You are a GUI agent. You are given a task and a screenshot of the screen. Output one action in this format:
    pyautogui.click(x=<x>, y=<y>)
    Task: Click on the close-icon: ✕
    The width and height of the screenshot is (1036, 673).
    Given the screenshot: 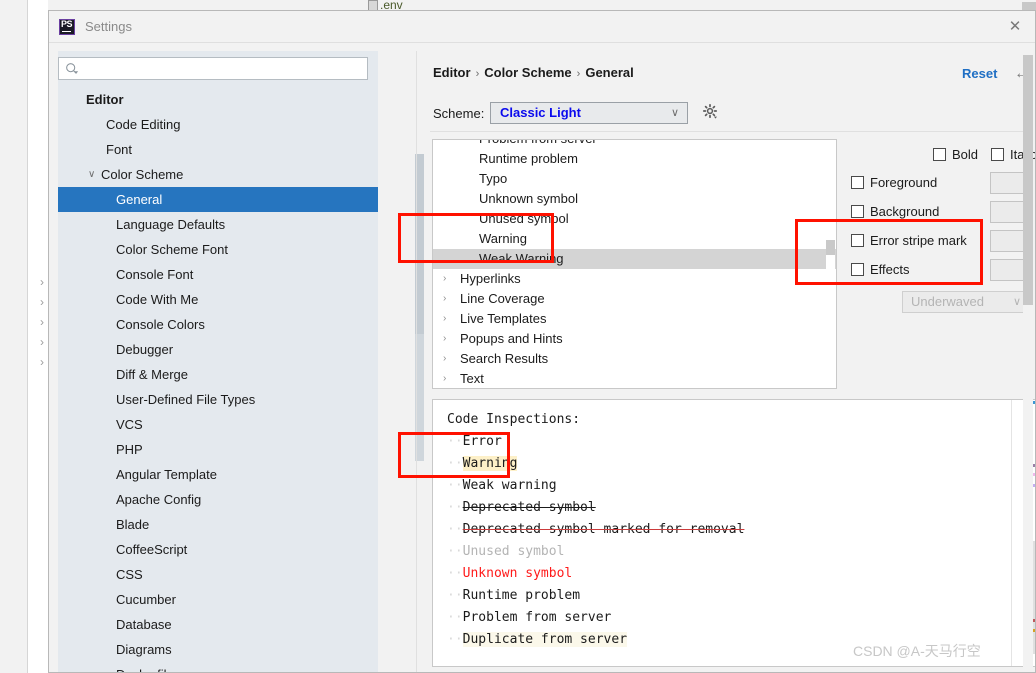 What is the action you would take?
    pyautogui.click(x=1015, y=27)
    